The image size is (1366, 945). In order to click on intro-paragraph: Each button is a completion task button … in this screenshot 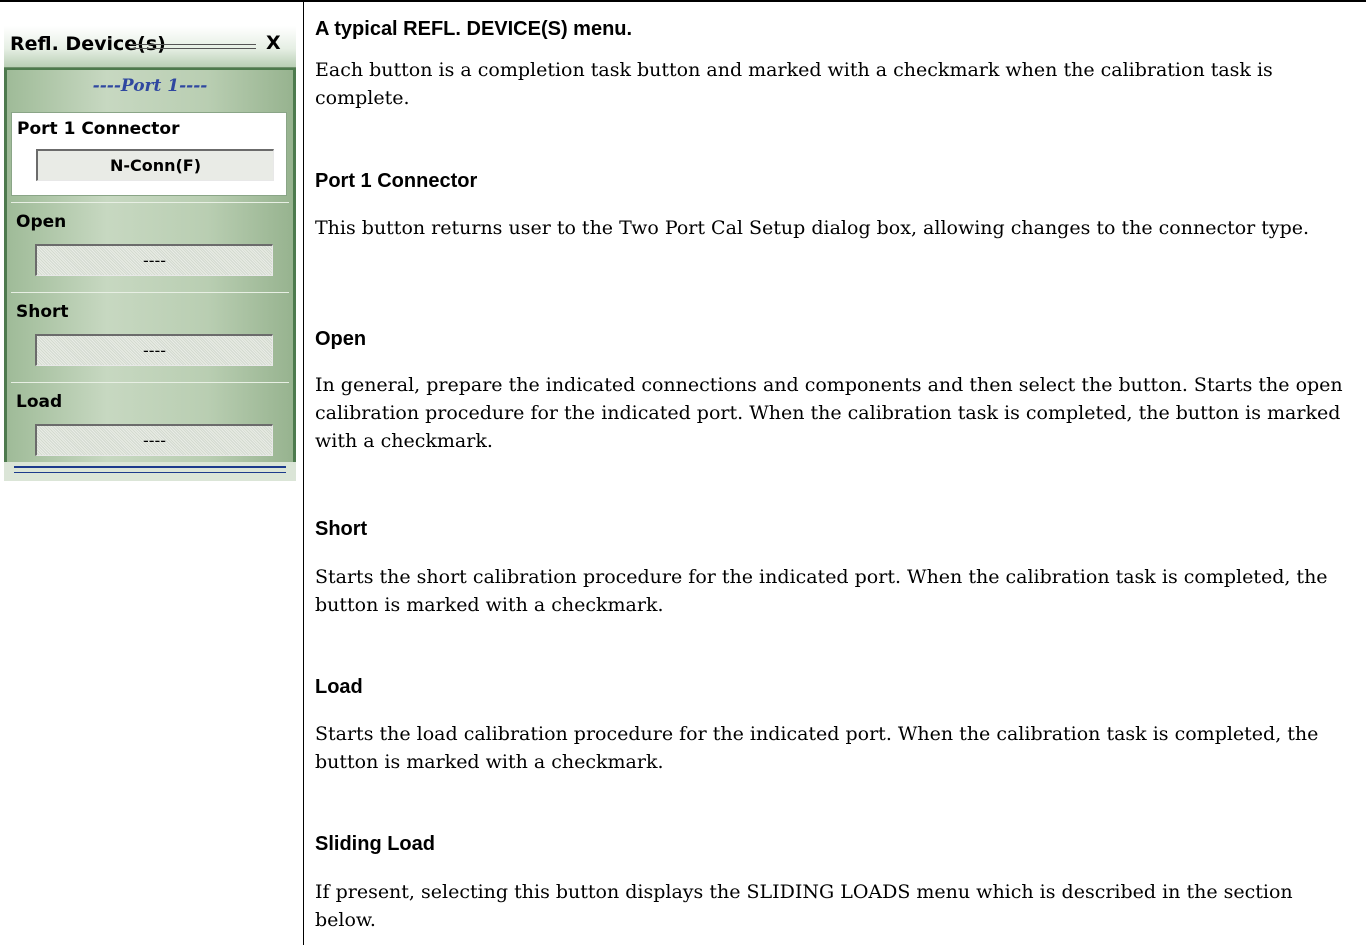, I will do `click(794, 84)`.